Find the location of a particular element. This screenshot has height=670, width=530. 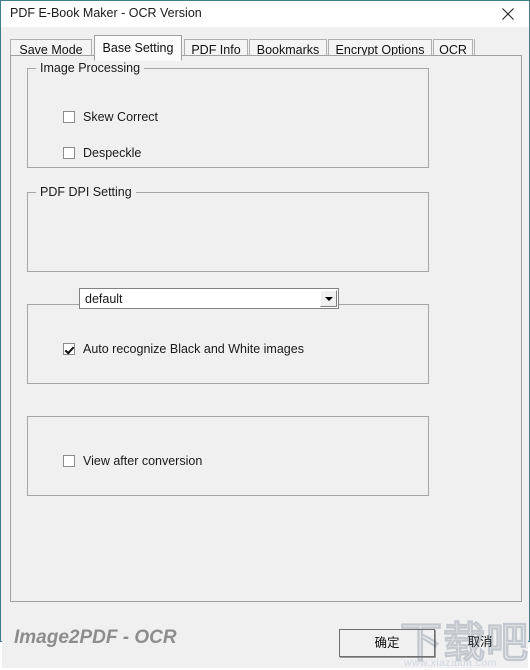

window-title: PDF E-Book Maker - OCR Version is located at coordinates (106, 13).